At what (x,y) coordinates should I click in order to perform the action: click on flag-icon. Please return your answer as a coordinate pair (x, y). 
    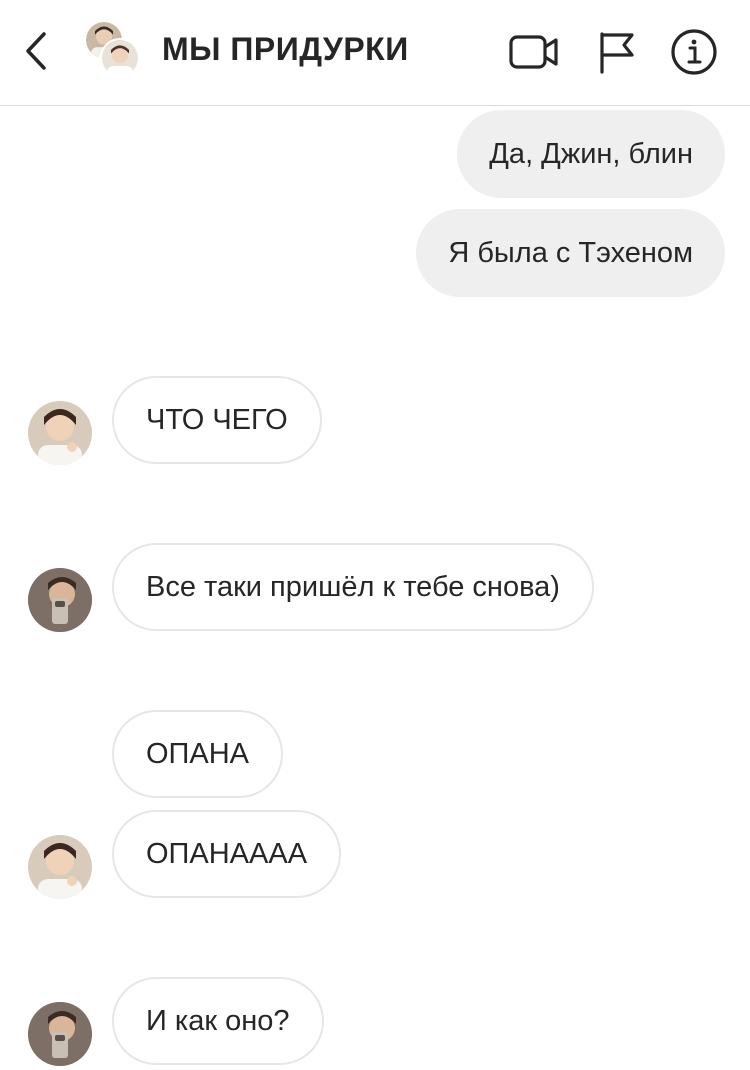
    Looking at the image, I should click on (617, 53).